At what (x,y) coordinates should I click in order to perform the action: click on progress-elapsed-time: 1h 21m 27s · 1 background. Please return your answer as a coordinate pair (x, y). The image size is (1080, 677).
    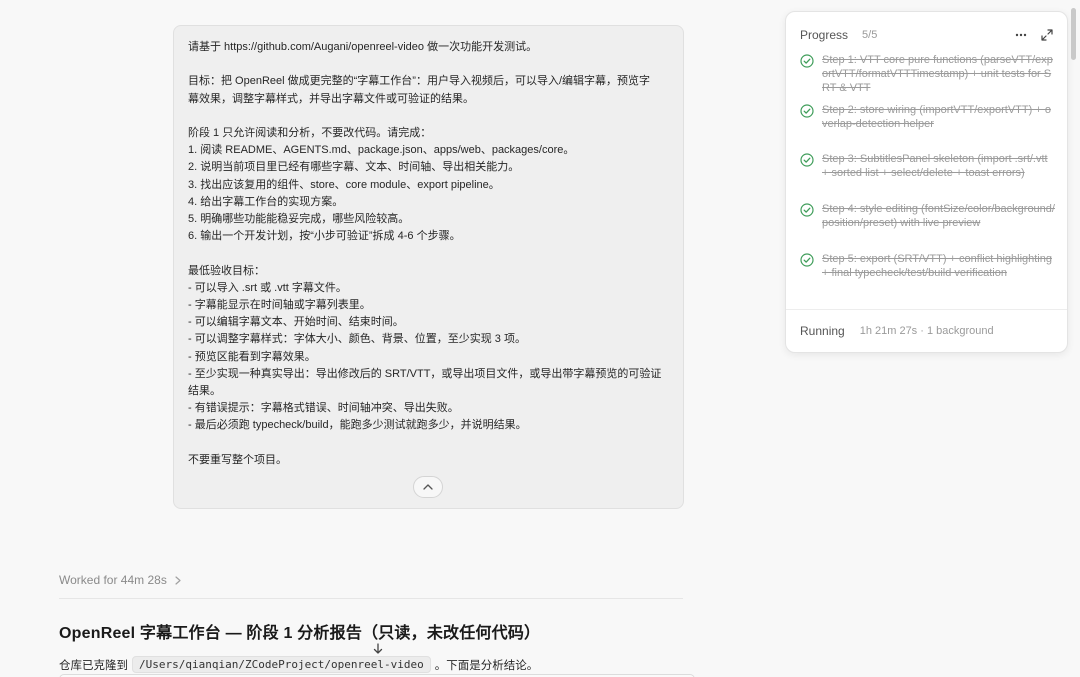
    Looking at the image, I should click on (926, 331).